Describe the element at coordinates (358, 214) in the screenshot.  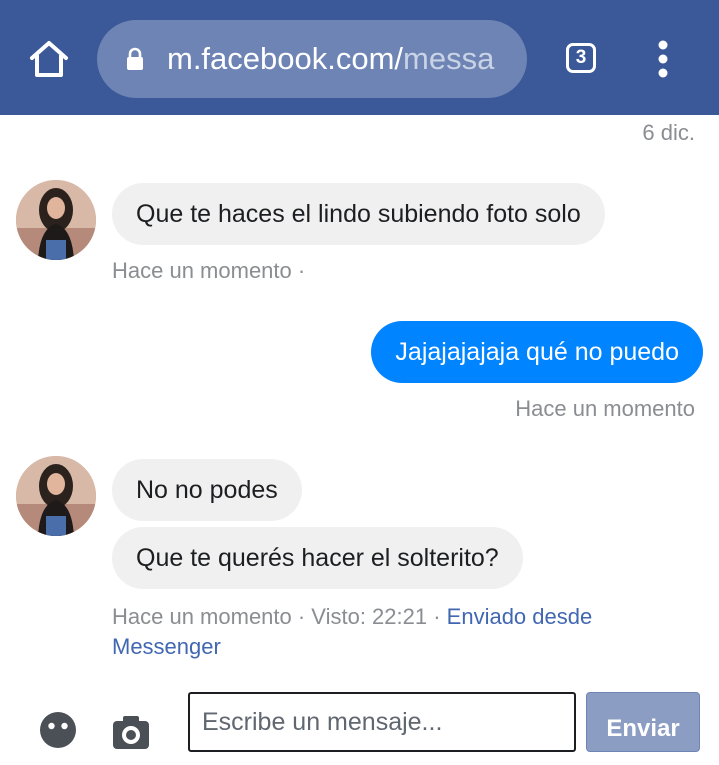
I see `message-bubble-incoming: Que te haces el lindo subiendo foto solo` at that location.